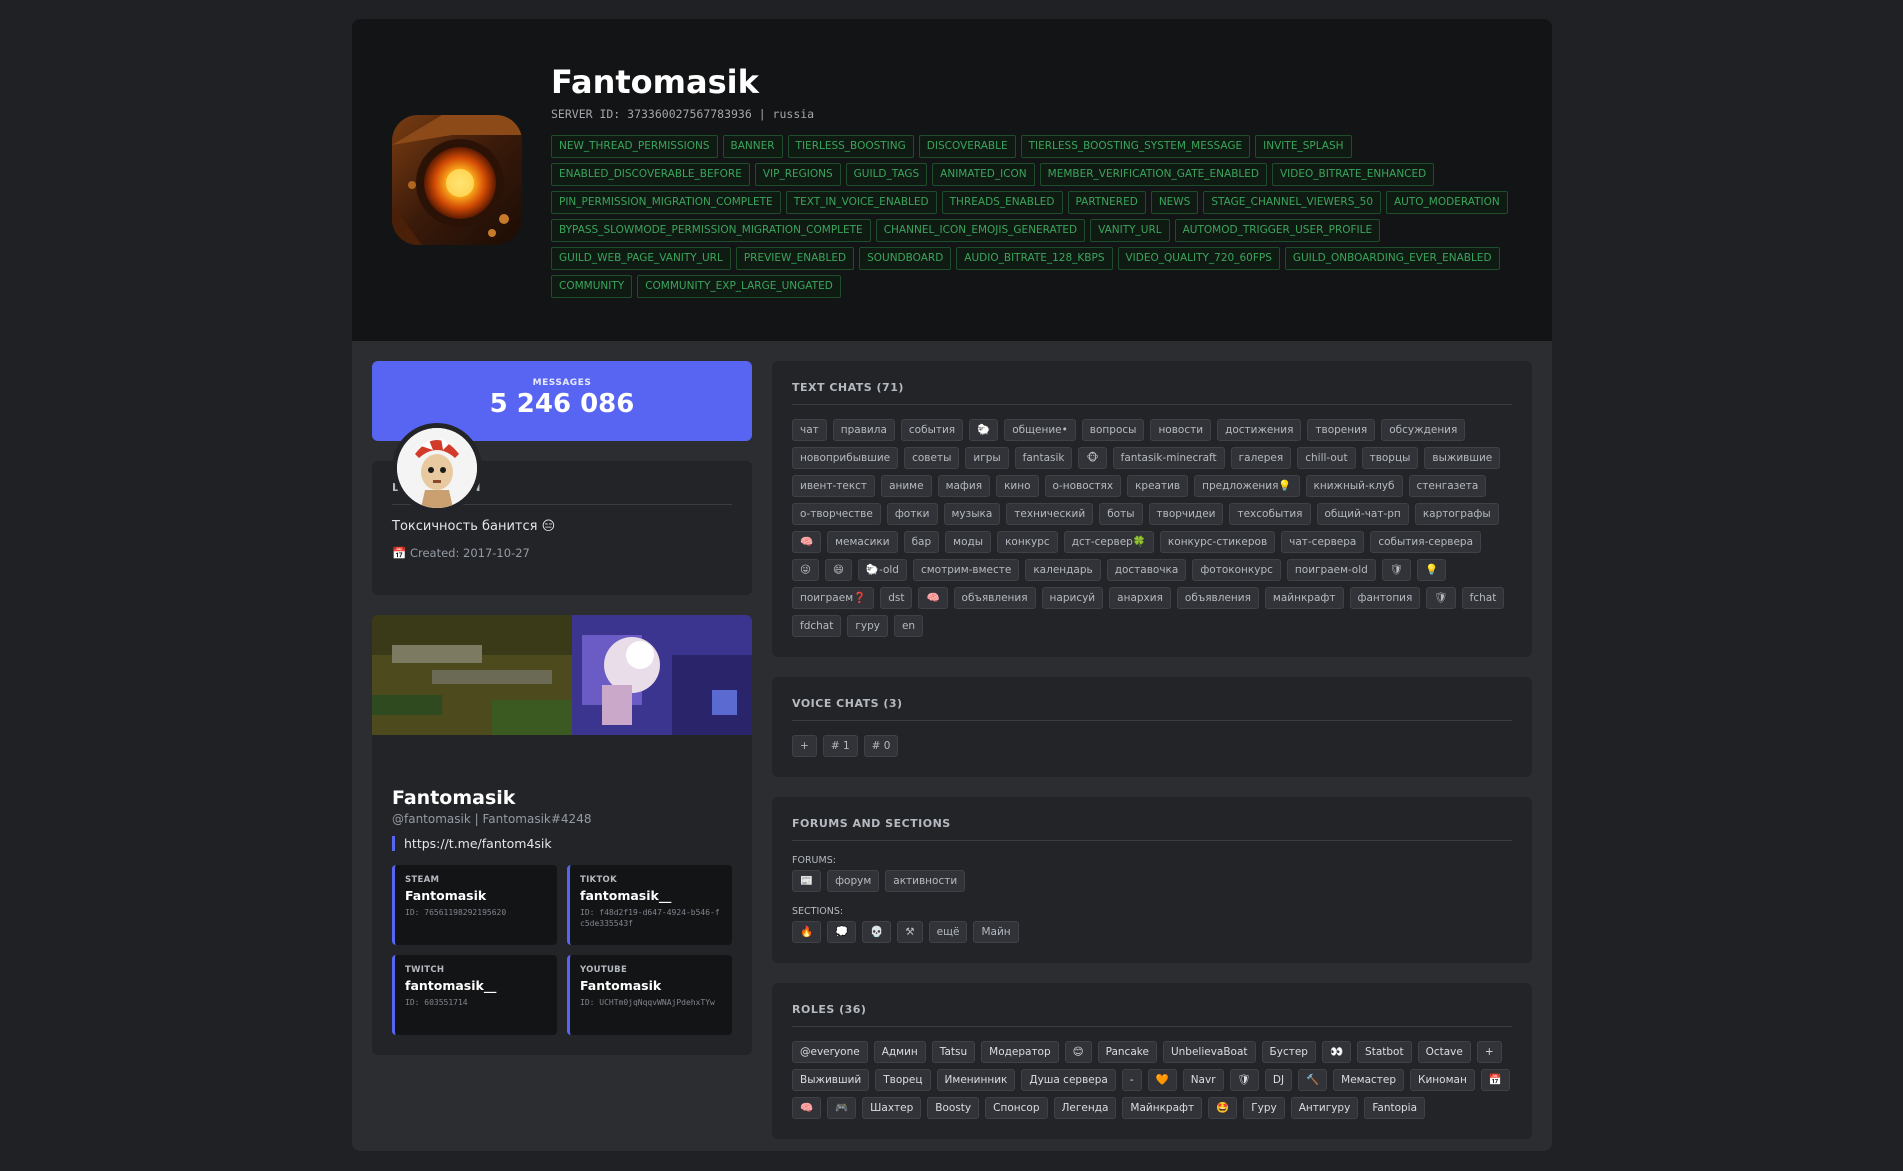 This screenshot has height=1171, width=1903. Describe the element at coordinates (1423, 430) in the screenshot. I see `text-channel-chip: обсуждения` at that location.